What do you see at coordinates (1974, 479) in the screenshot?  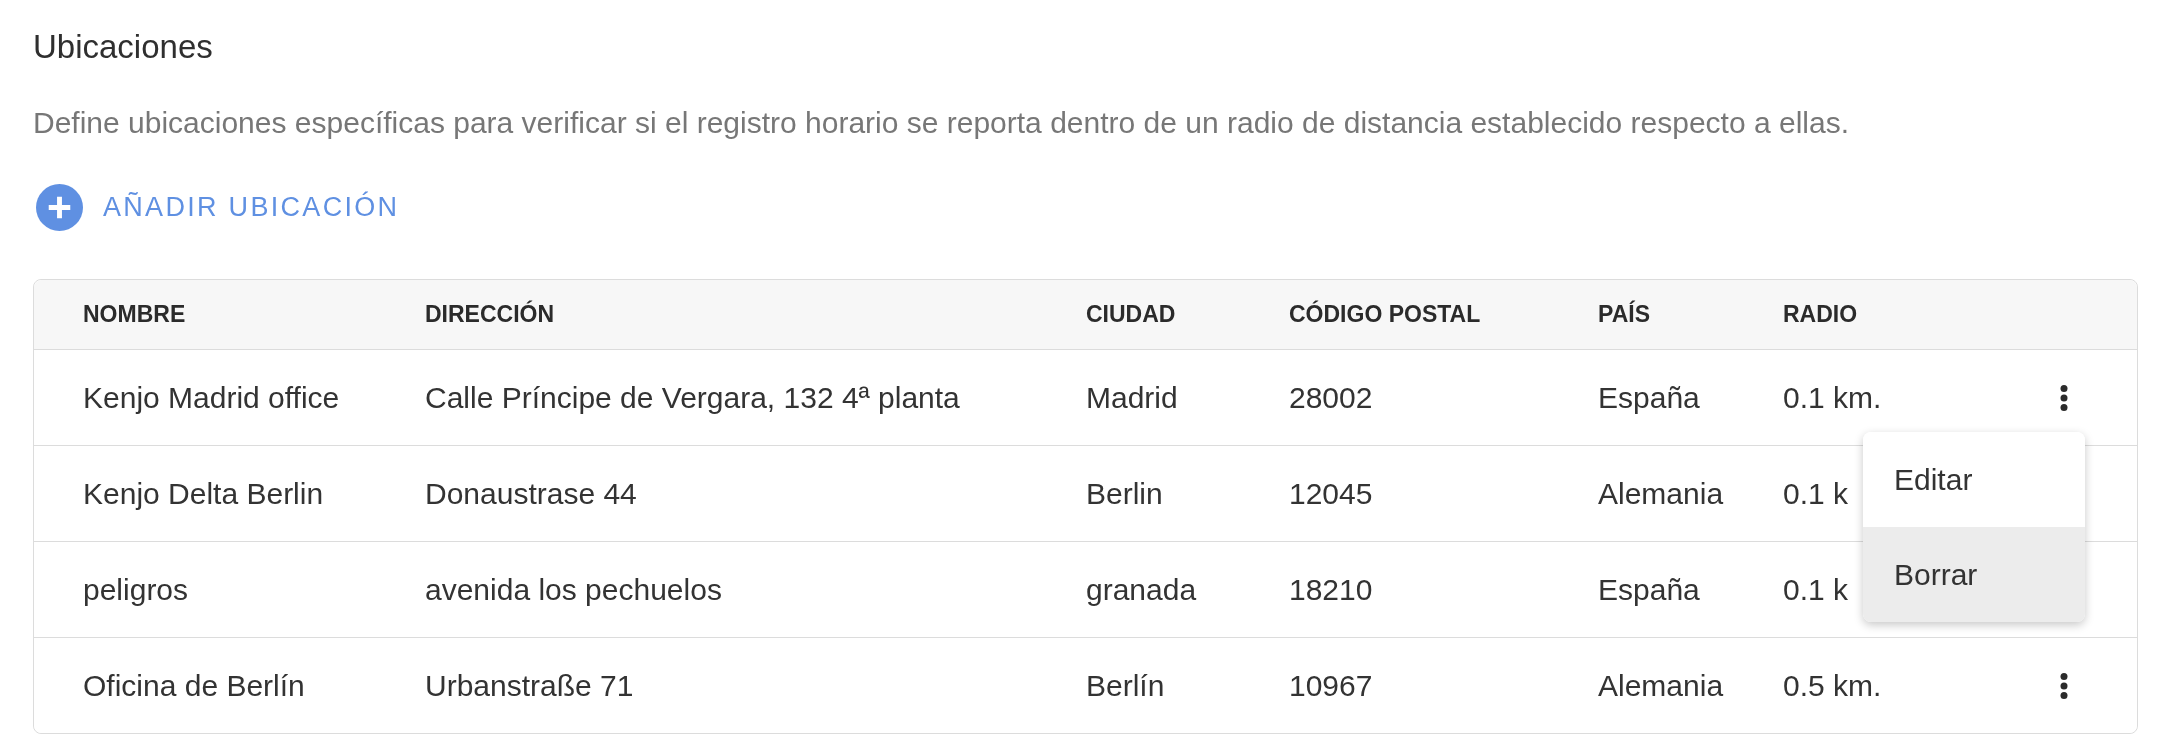 I see `menu-item: Editar` at bounding box center [1974, 479].